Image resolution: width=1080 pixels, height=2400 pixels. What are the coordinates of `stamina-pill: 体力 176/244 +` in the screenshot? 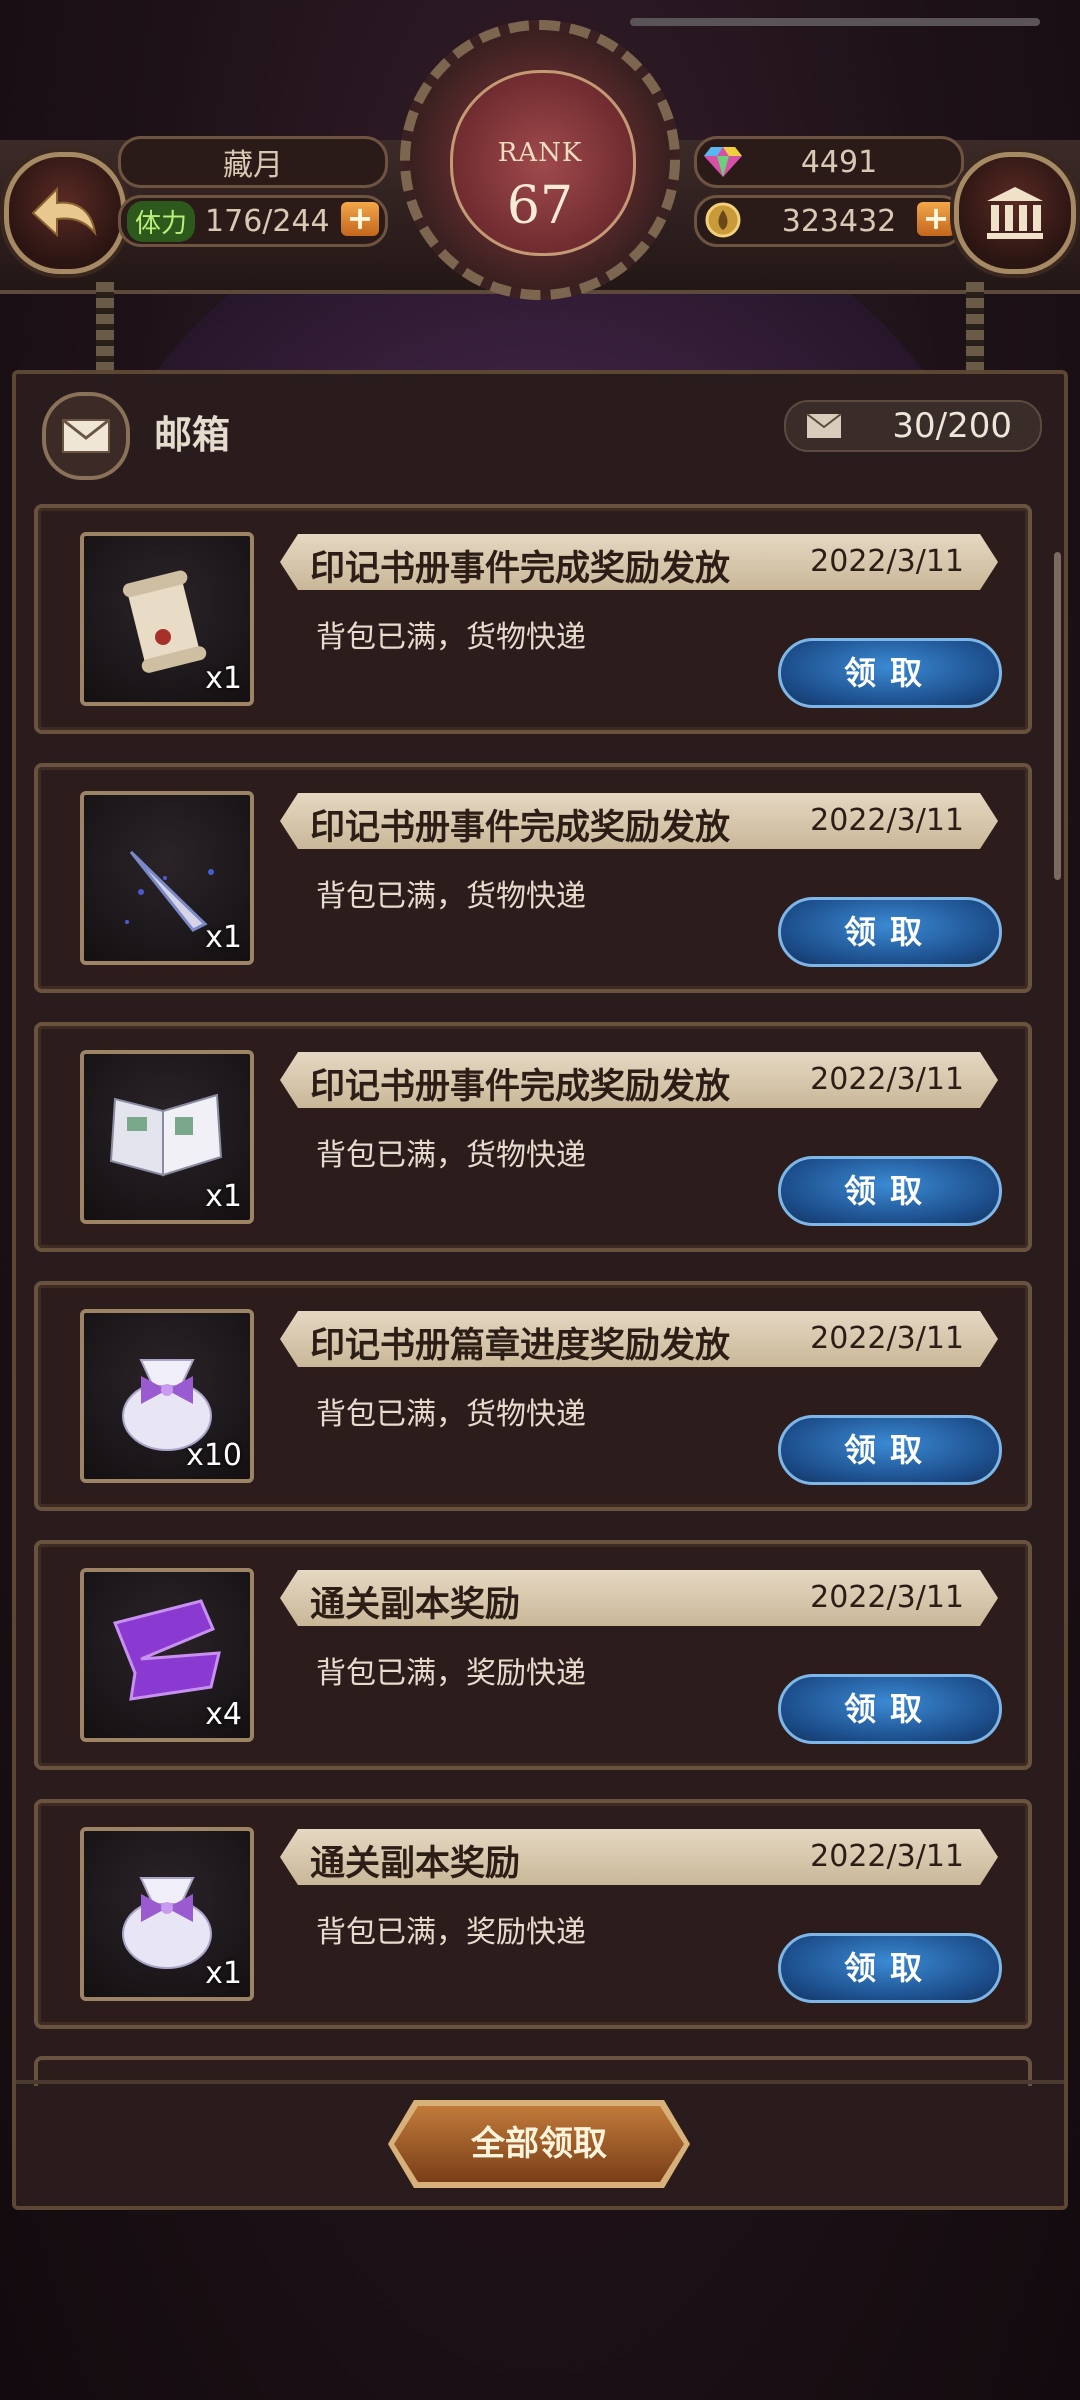 It's located at (253, 221).